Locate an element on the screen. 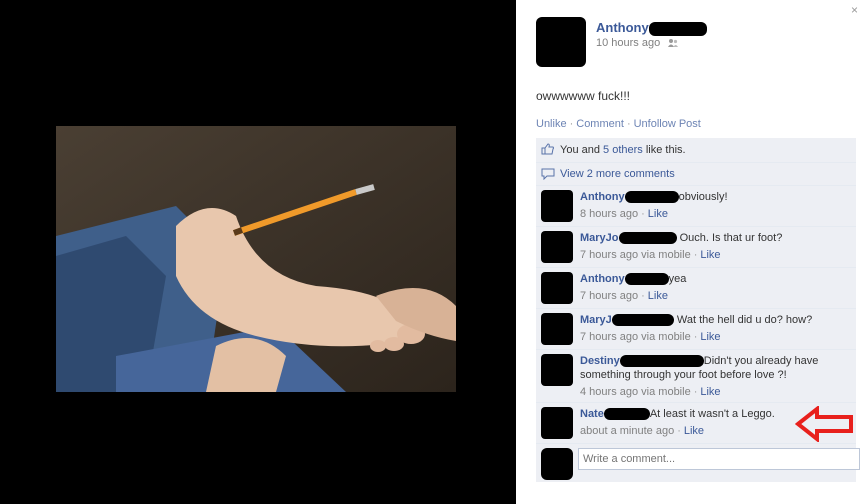  commenter-name: MaryJ is located at coordinates (596, 320).